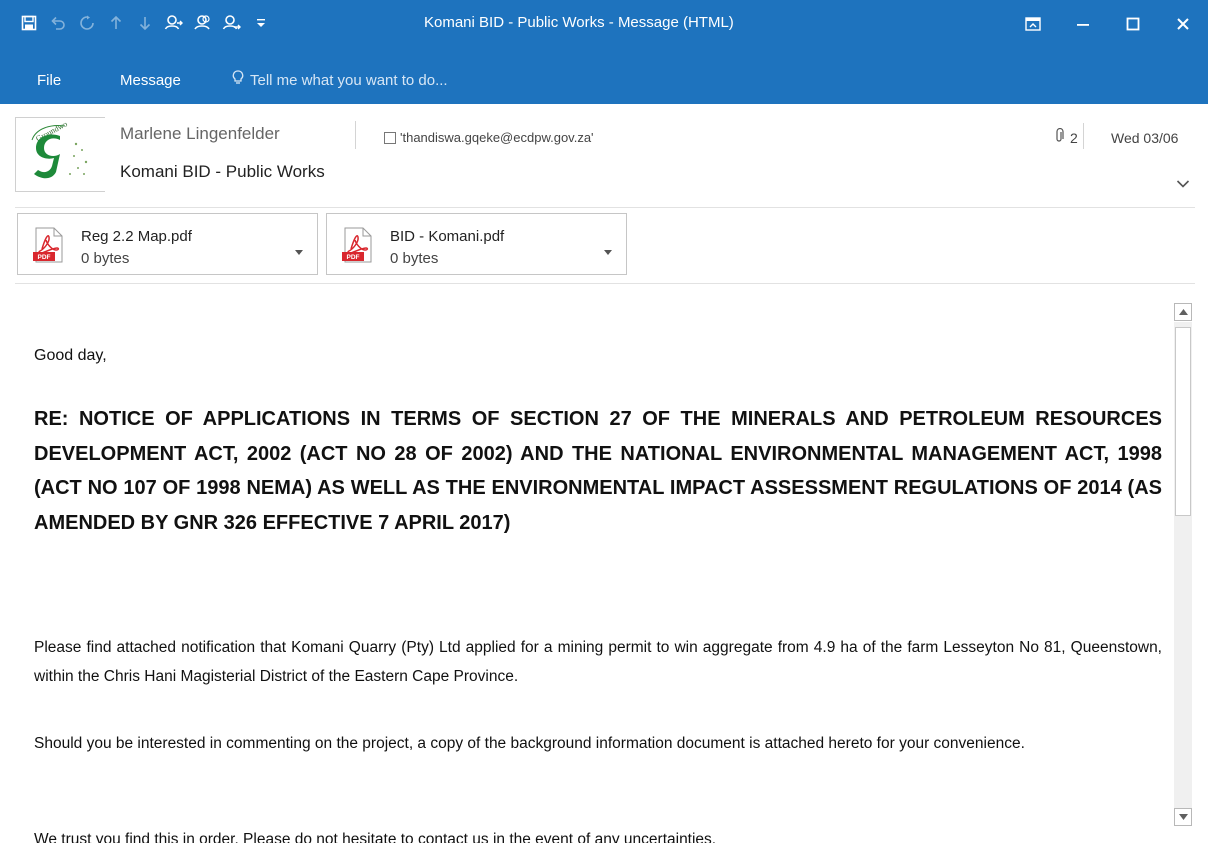 The image size is (1208, 843). I want to click on message-date: Wed 03/06, so click(1145, 138).